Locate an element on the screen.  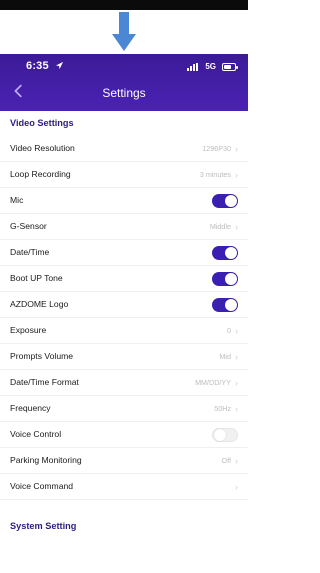
setting-control: 1296P30 › is located at coordinates (220, 148).